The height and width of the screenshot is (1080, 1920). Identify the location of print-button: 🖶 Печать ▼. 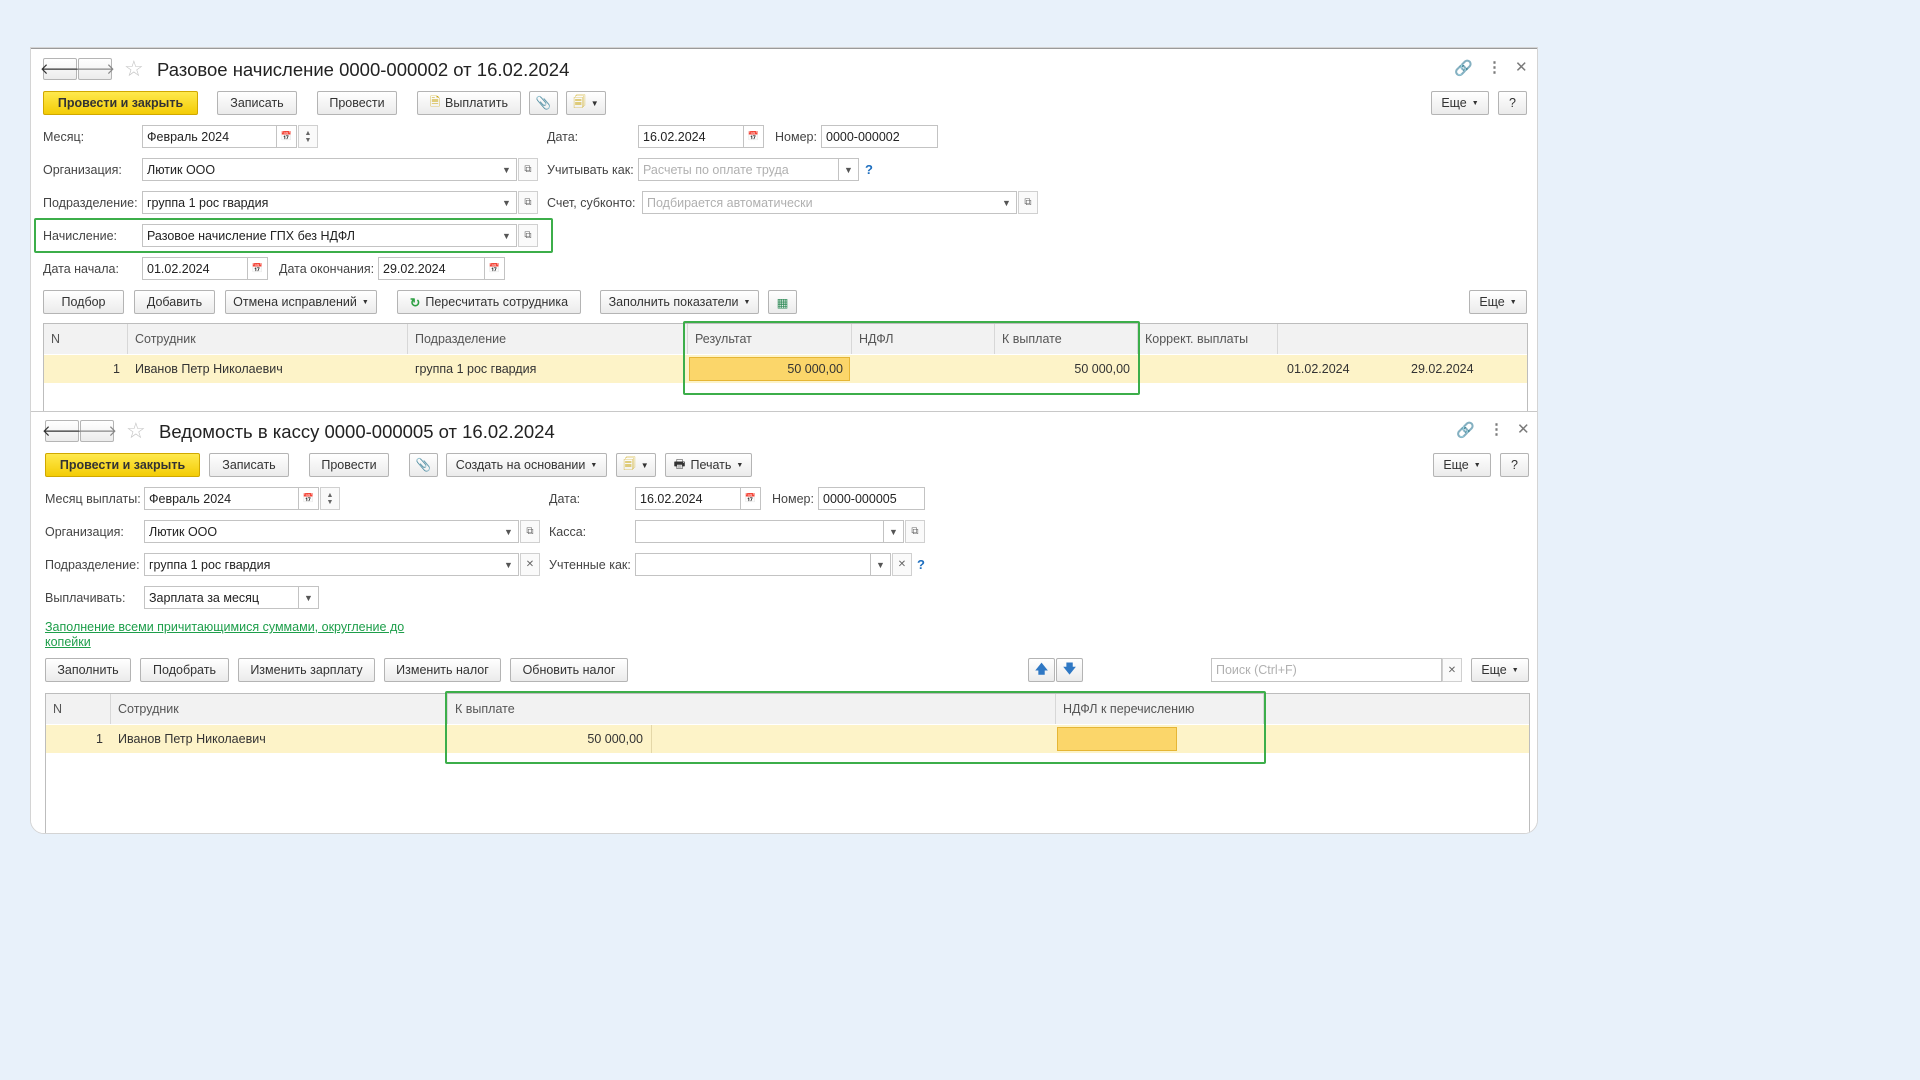
(708, 465).